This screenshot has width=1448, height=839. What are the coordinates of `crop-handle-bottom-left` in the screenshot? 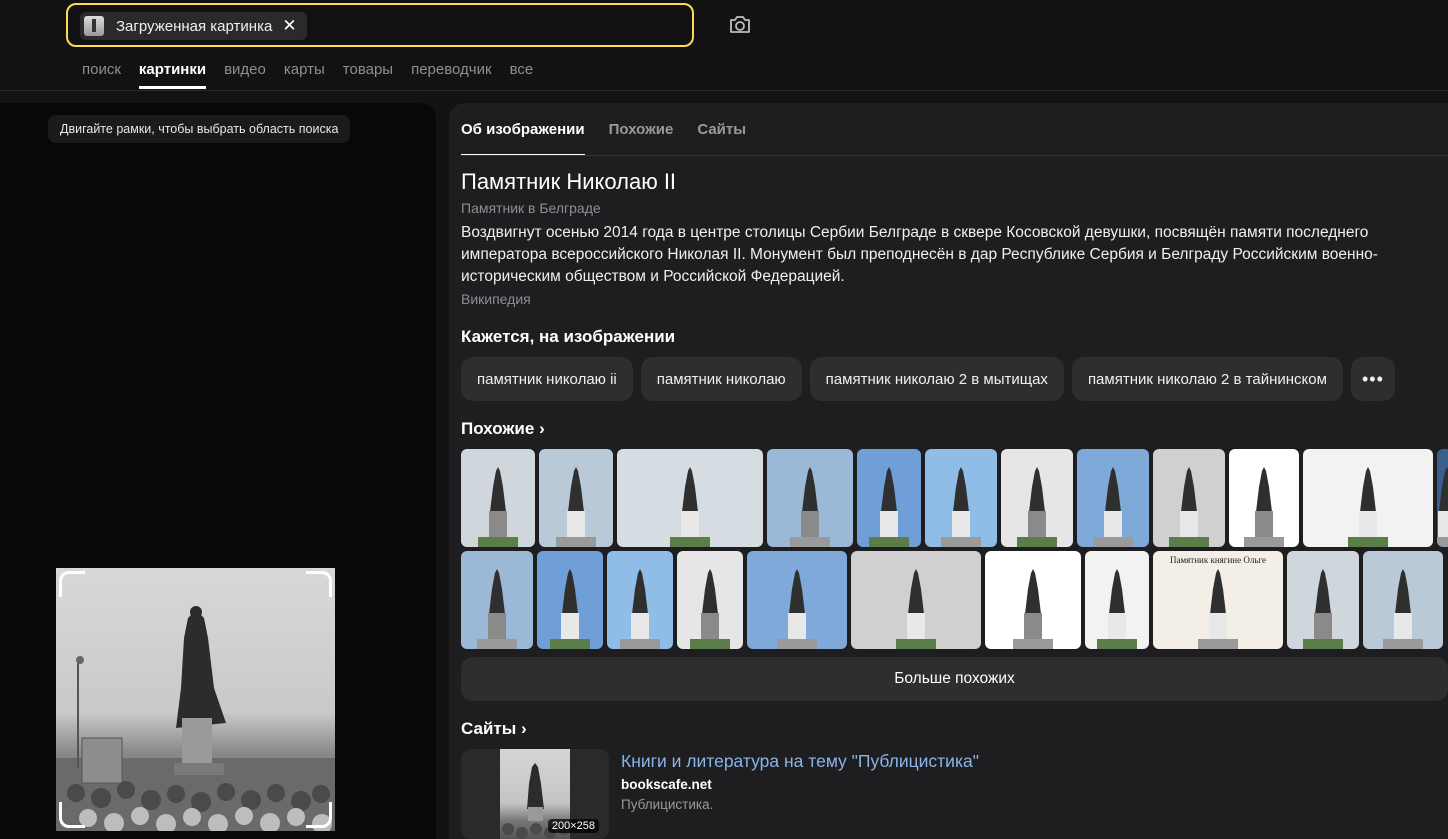 It's located at (72, 815).